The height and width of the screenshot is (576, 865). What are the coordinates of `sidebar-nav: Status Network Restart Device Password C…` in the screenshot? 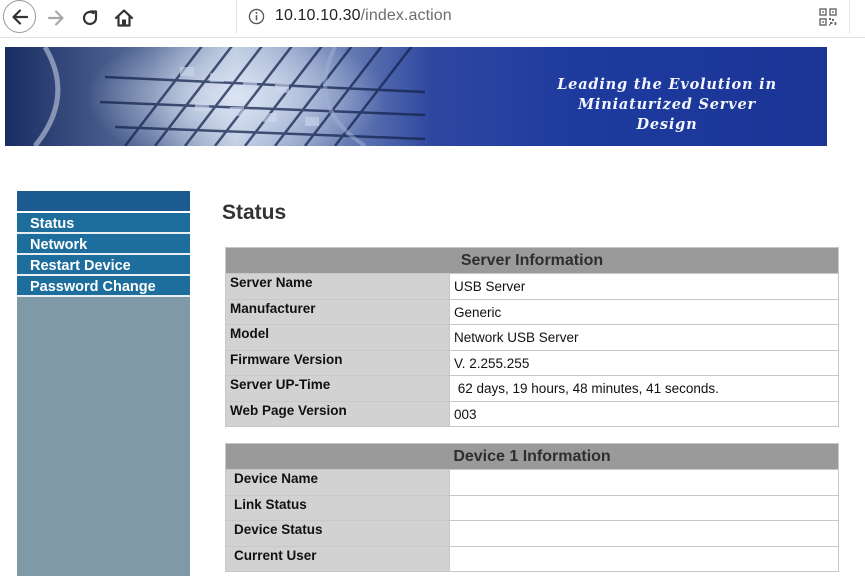 It's located at (103, 383).